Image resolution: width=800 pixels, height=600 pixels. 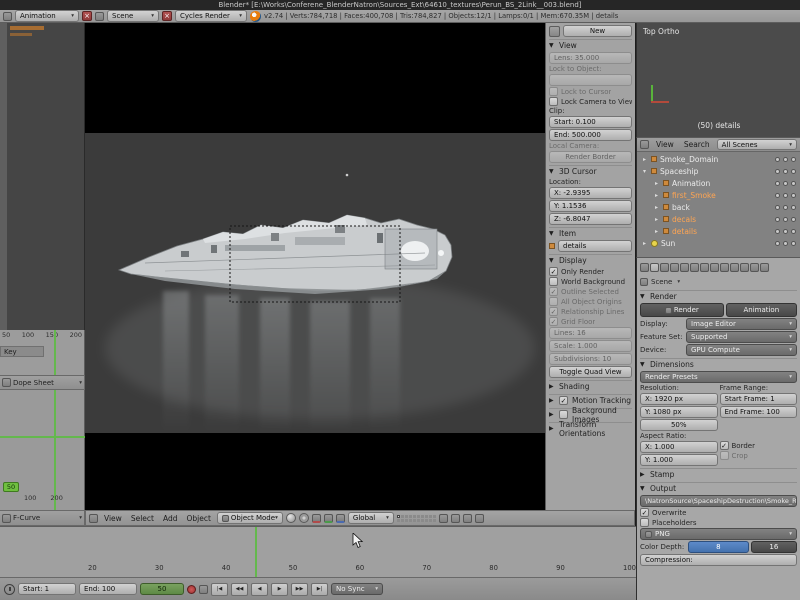 What do you see at coordinates (764, 267) in the screenshot?
I see `tab-physics-icon` at bounding box center [764, 267].